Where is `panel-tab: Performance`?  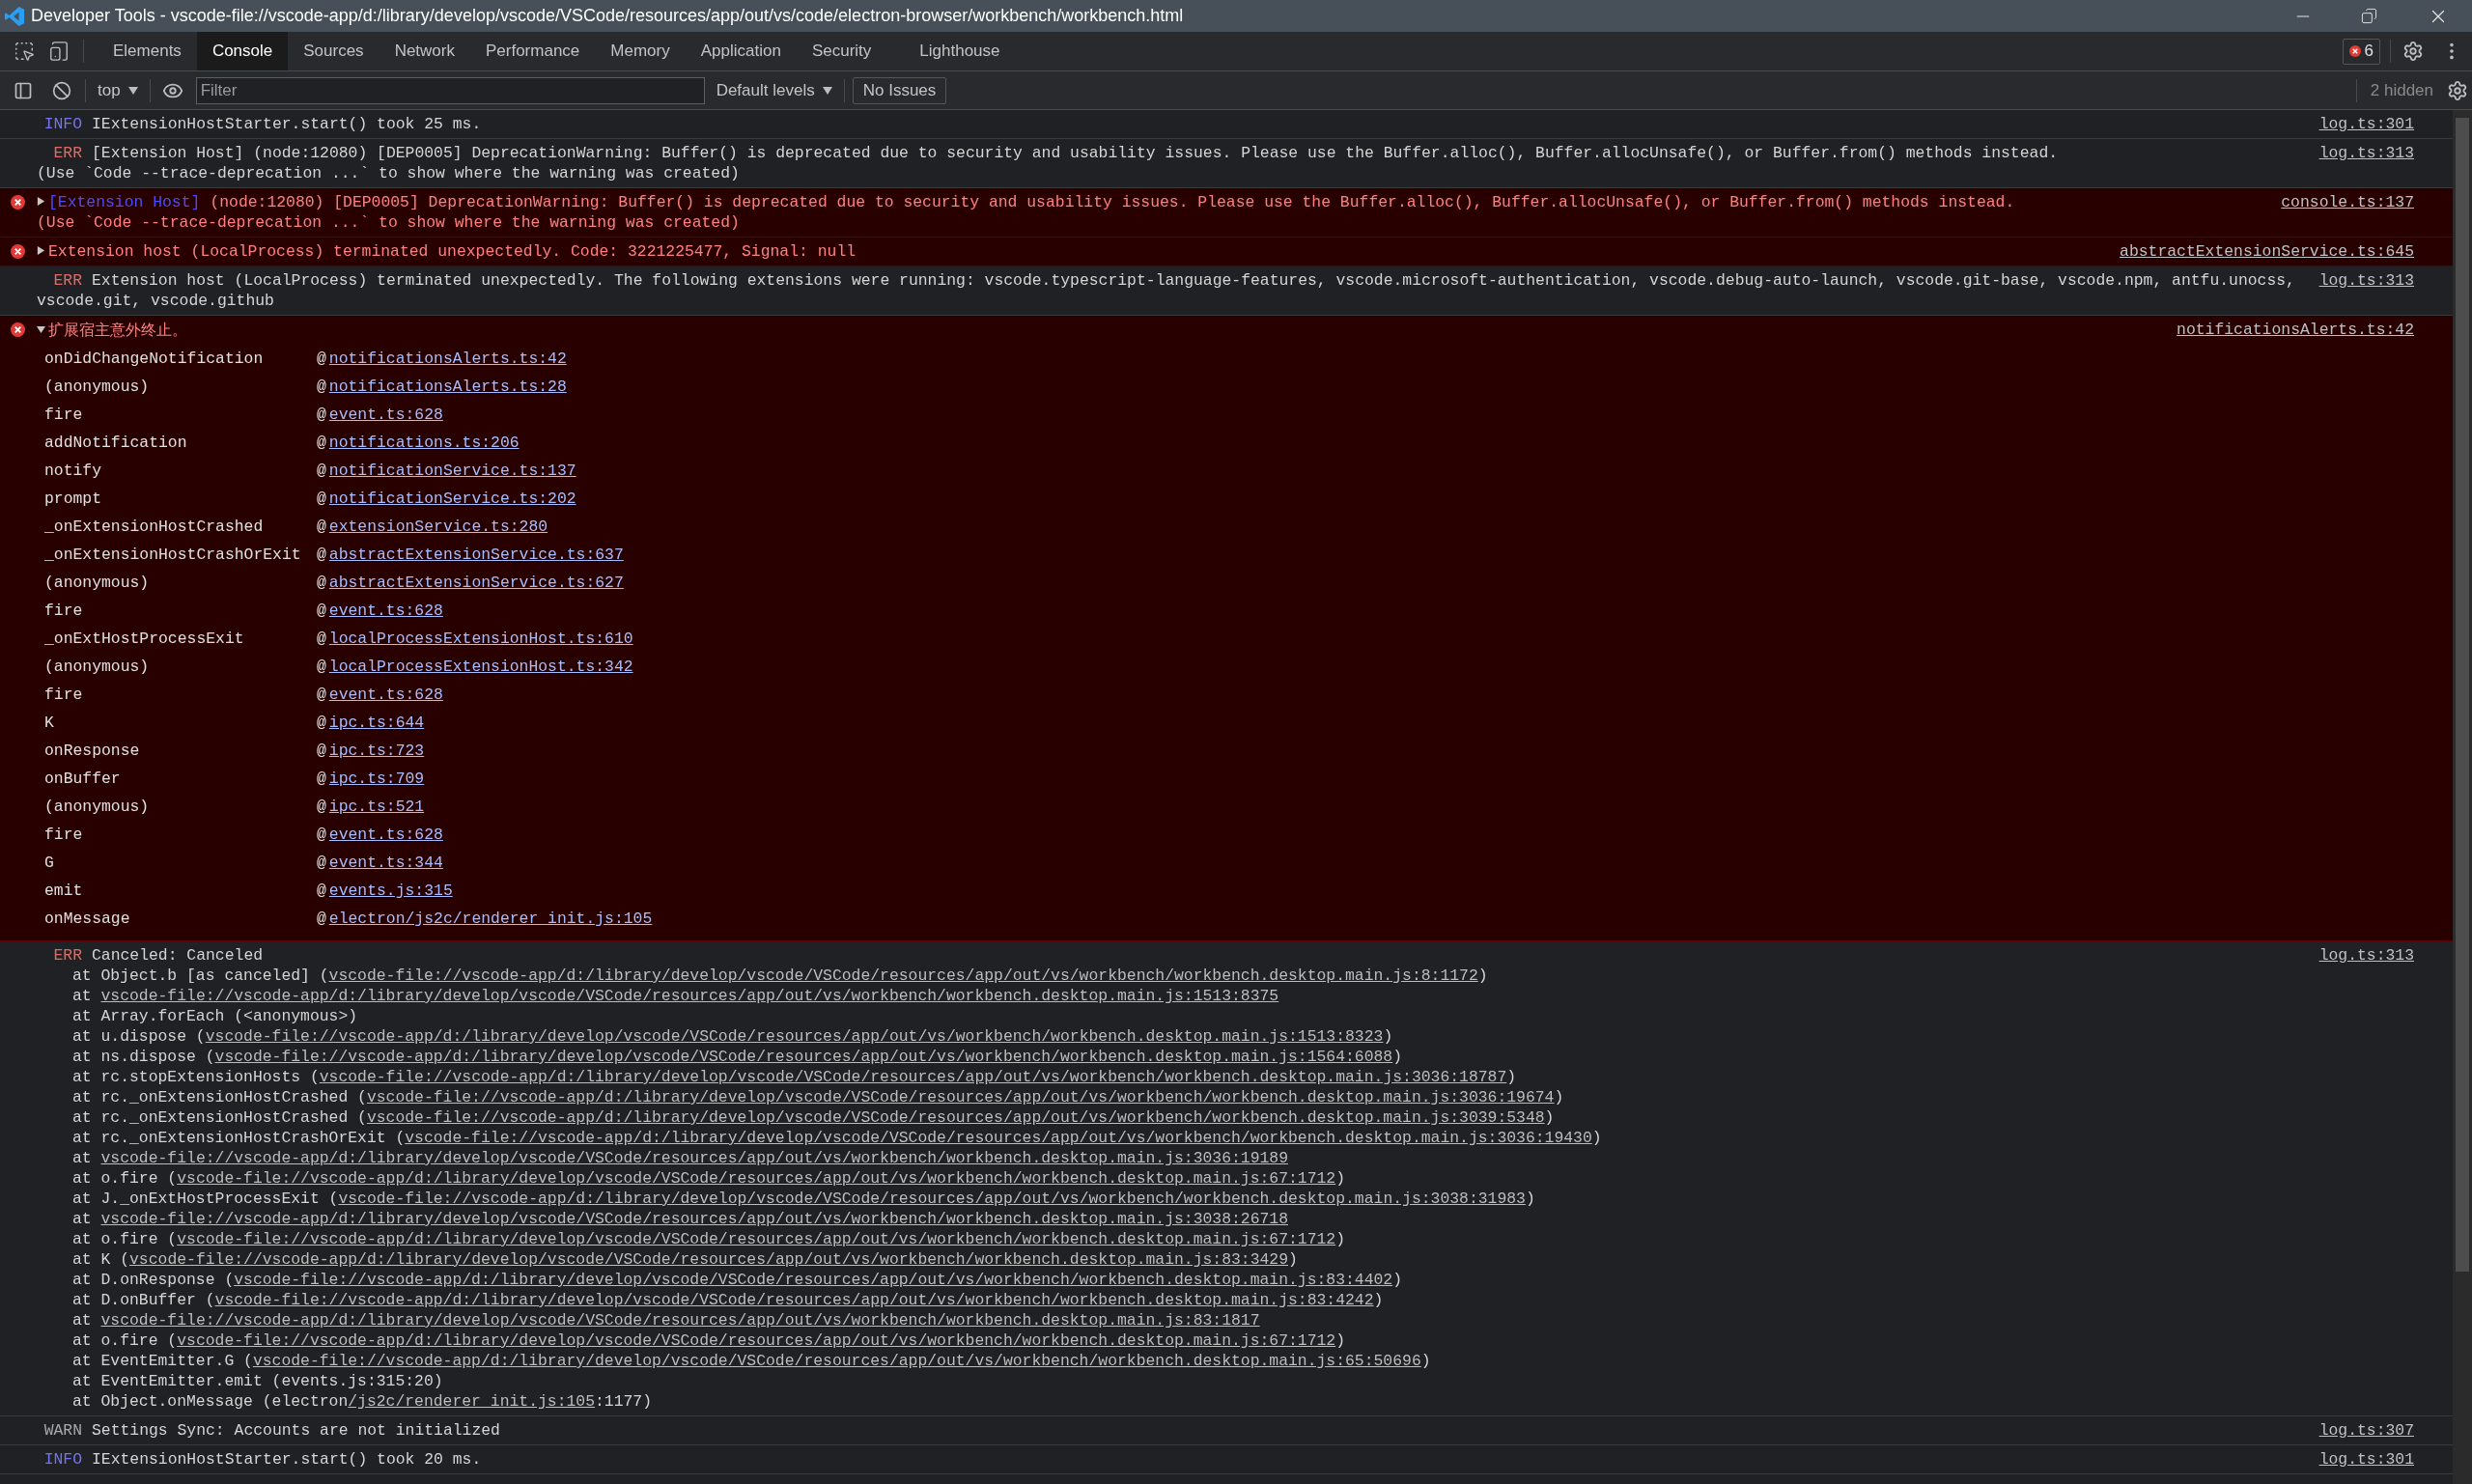
panel-tab: Performance is located at coordinates (533, 51).